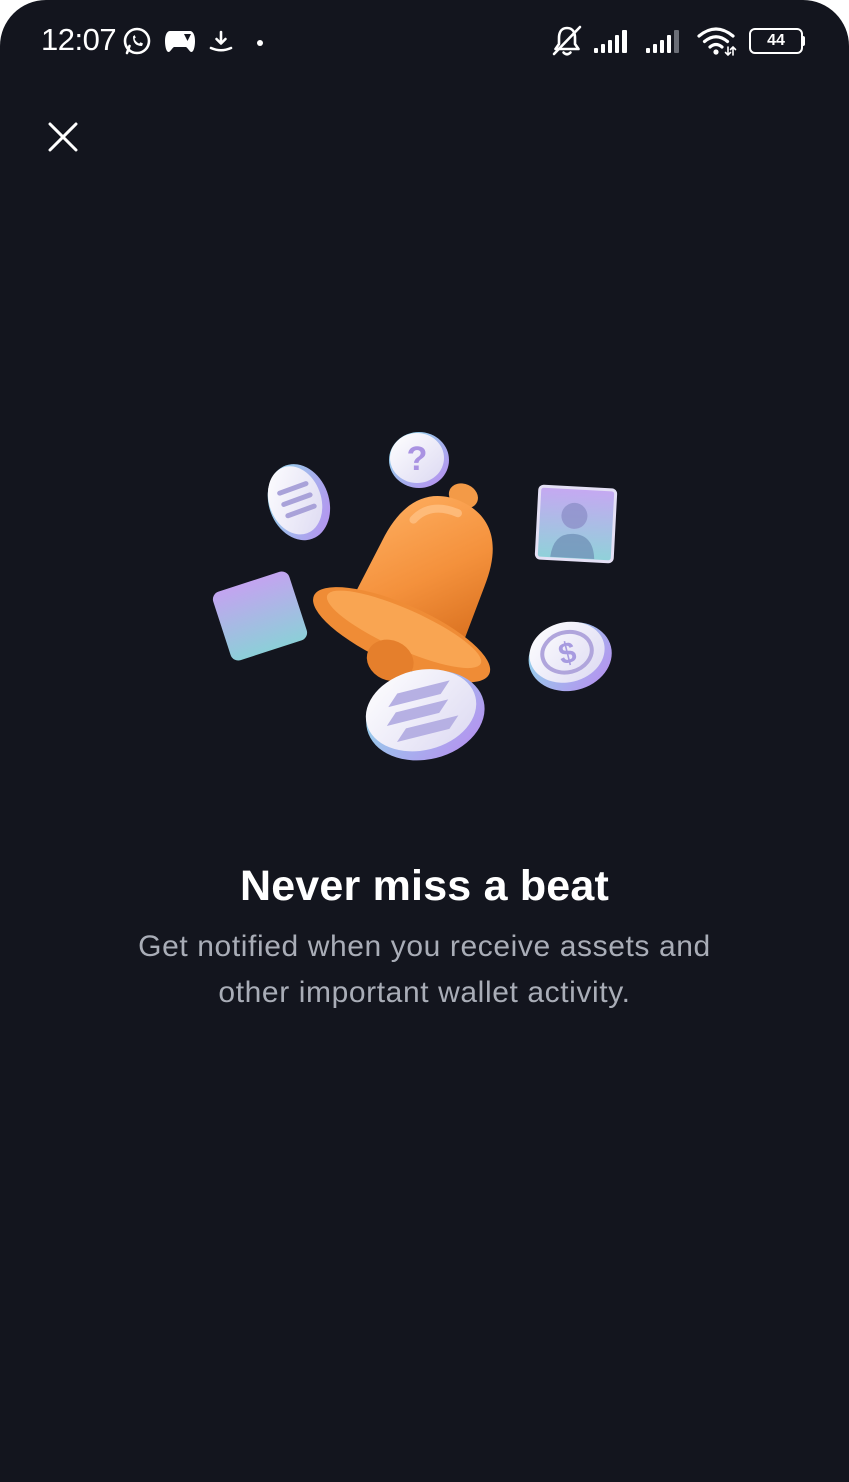 This screenshot has width=849, height=1482. Describe the element at coordinates (424, 886) in the screenshot. I see `page-title: Never miss a beat` at that location.